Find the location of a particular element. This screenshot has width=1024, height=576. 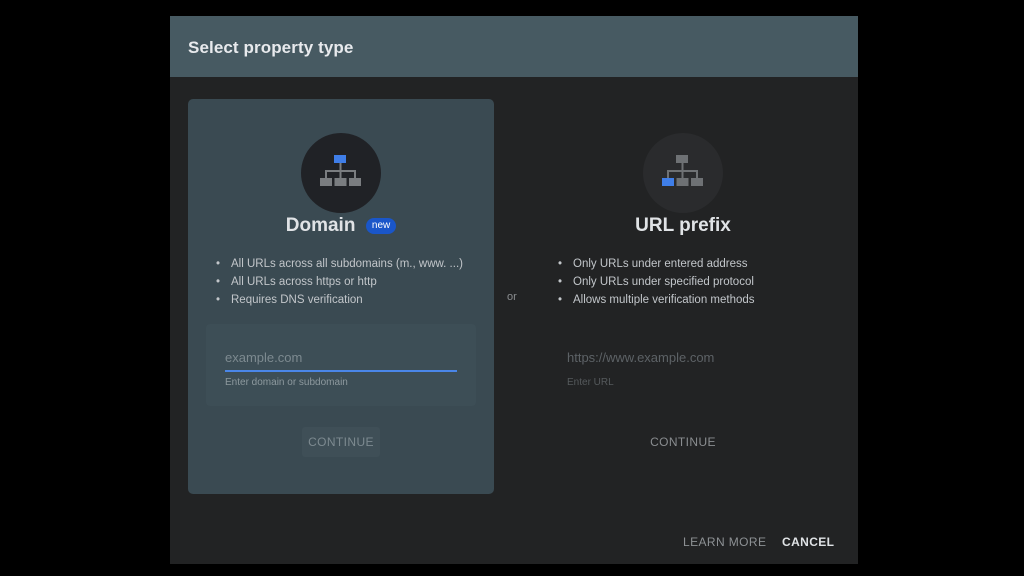

or-separator: or is located at coordinates (512, 297).